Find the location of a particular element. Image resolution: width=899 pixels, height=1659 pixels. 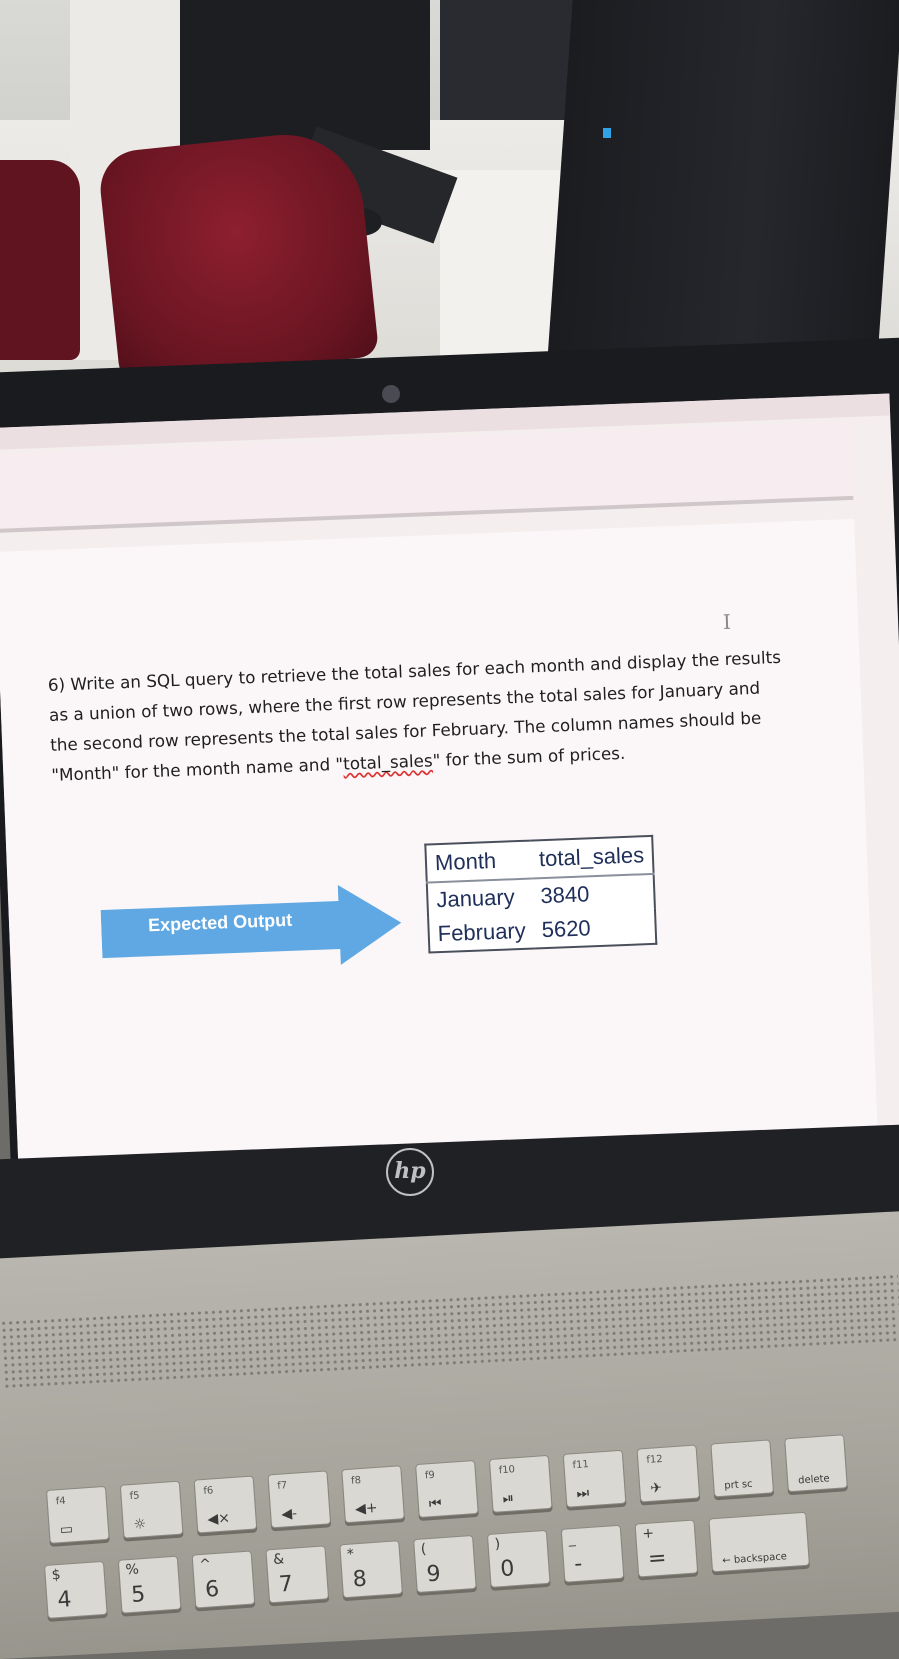

question-suffix: " for the sum of prices. is located at coordinates (529, 756).